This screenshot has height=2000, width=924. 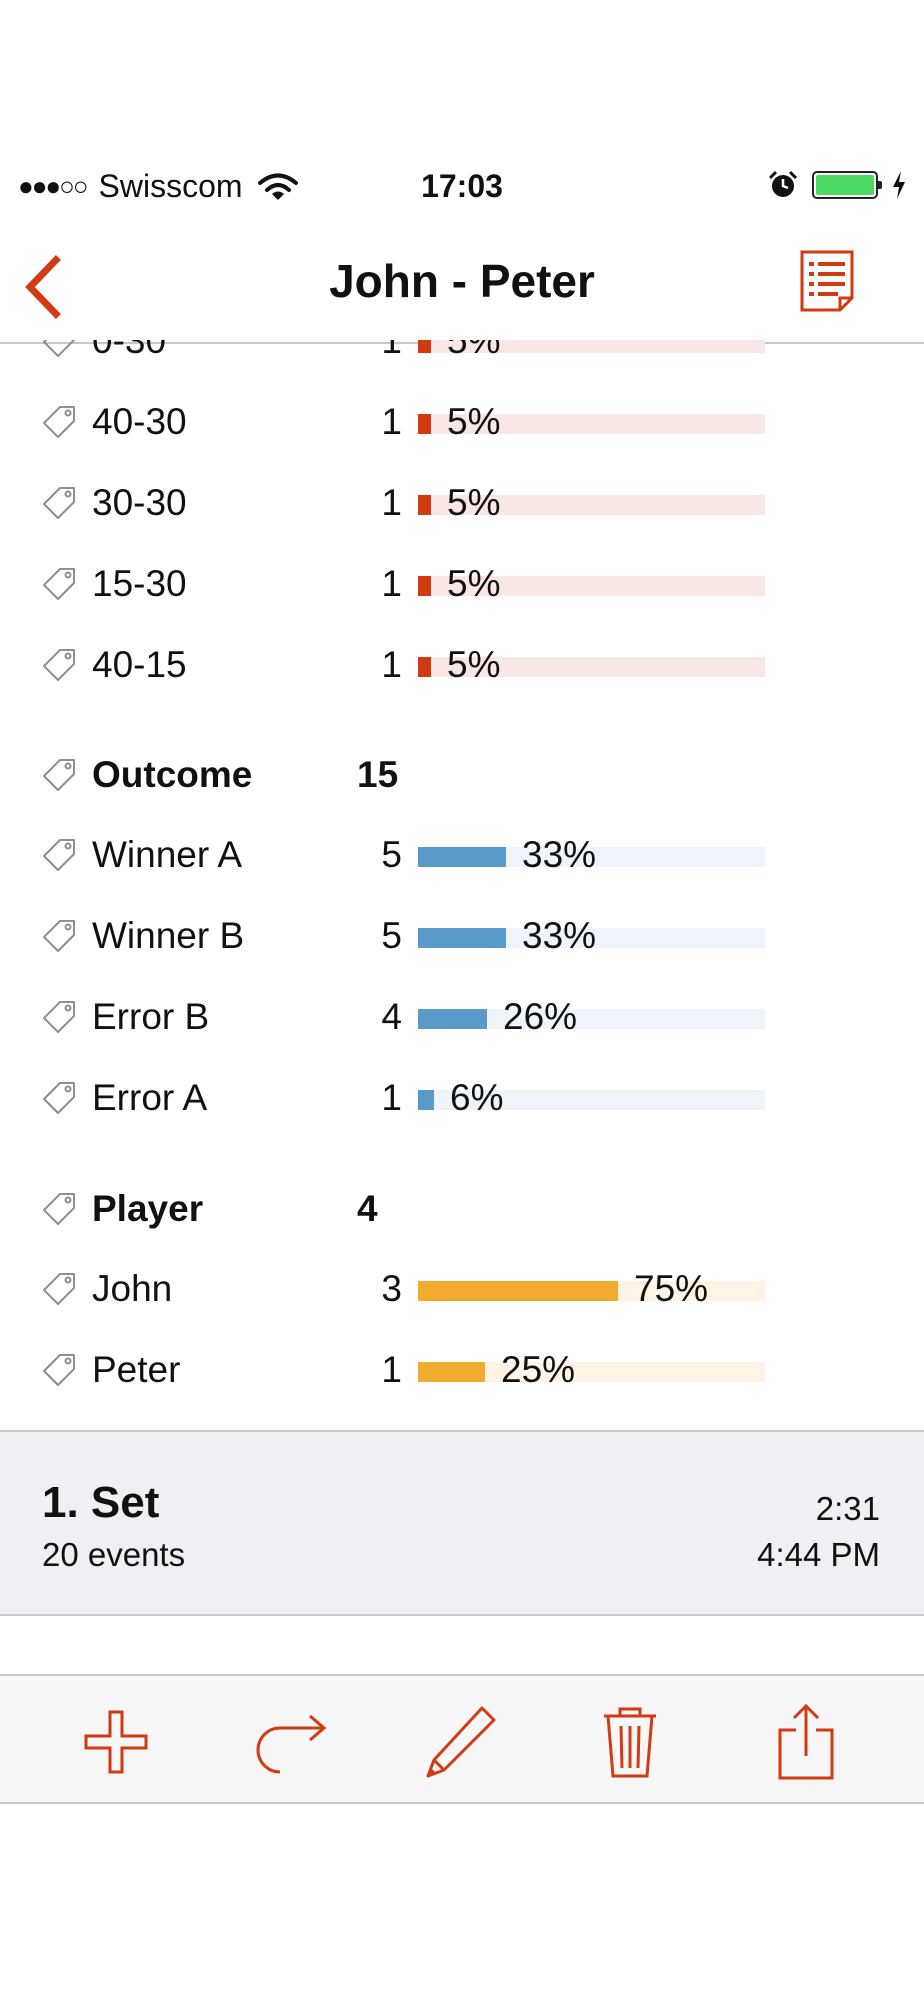 I want to click on stat-label: John, so click(x=132, y=1288).